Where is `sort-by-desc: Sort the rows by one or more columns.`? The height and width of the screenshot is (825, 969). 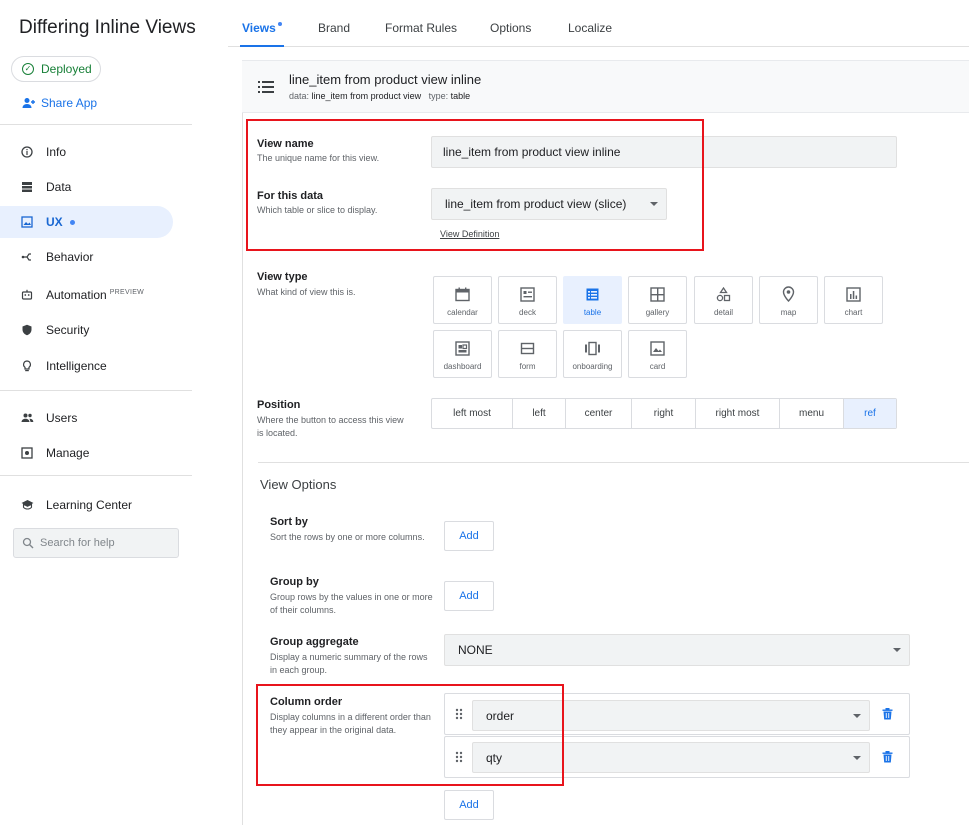 sort-by-desc: Sort the rows by one or more columns. is located at coordinates (347, 537).